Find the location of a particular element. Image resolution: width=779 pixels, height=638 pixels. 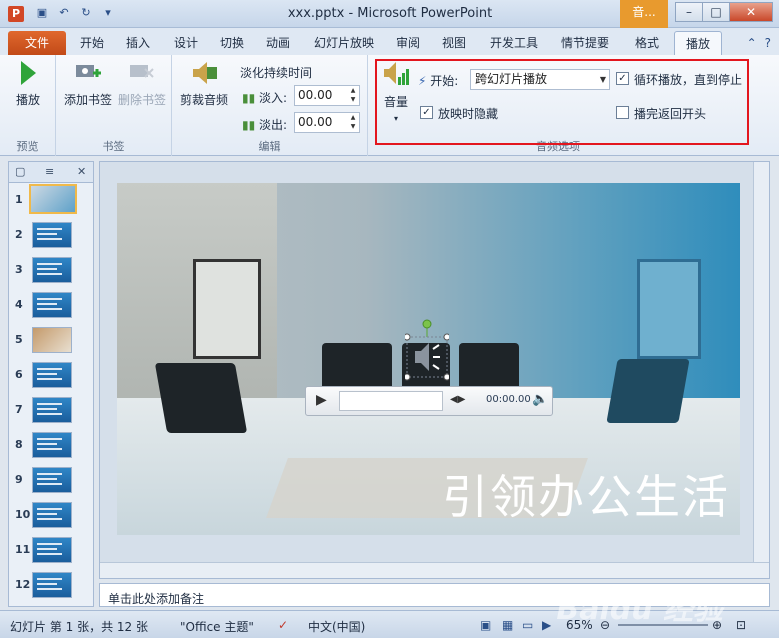

tab-transitions: 切换 is located at coordinates (232, 43).